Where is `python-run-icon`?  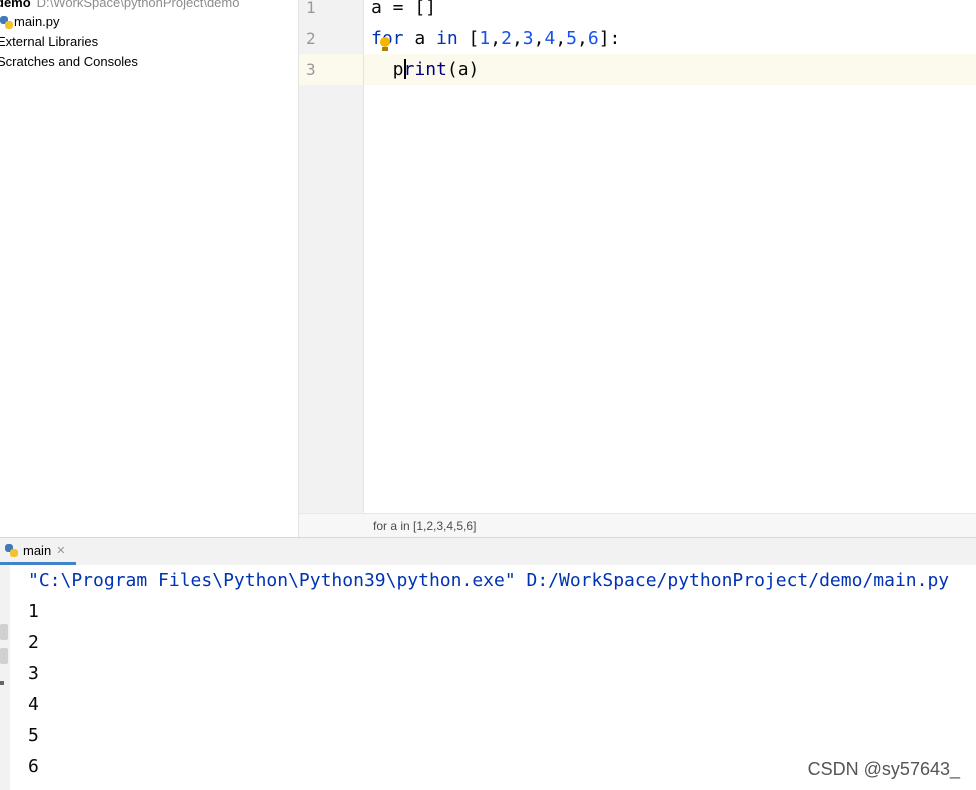
python-run-icon is located at coordinates (11, 550).